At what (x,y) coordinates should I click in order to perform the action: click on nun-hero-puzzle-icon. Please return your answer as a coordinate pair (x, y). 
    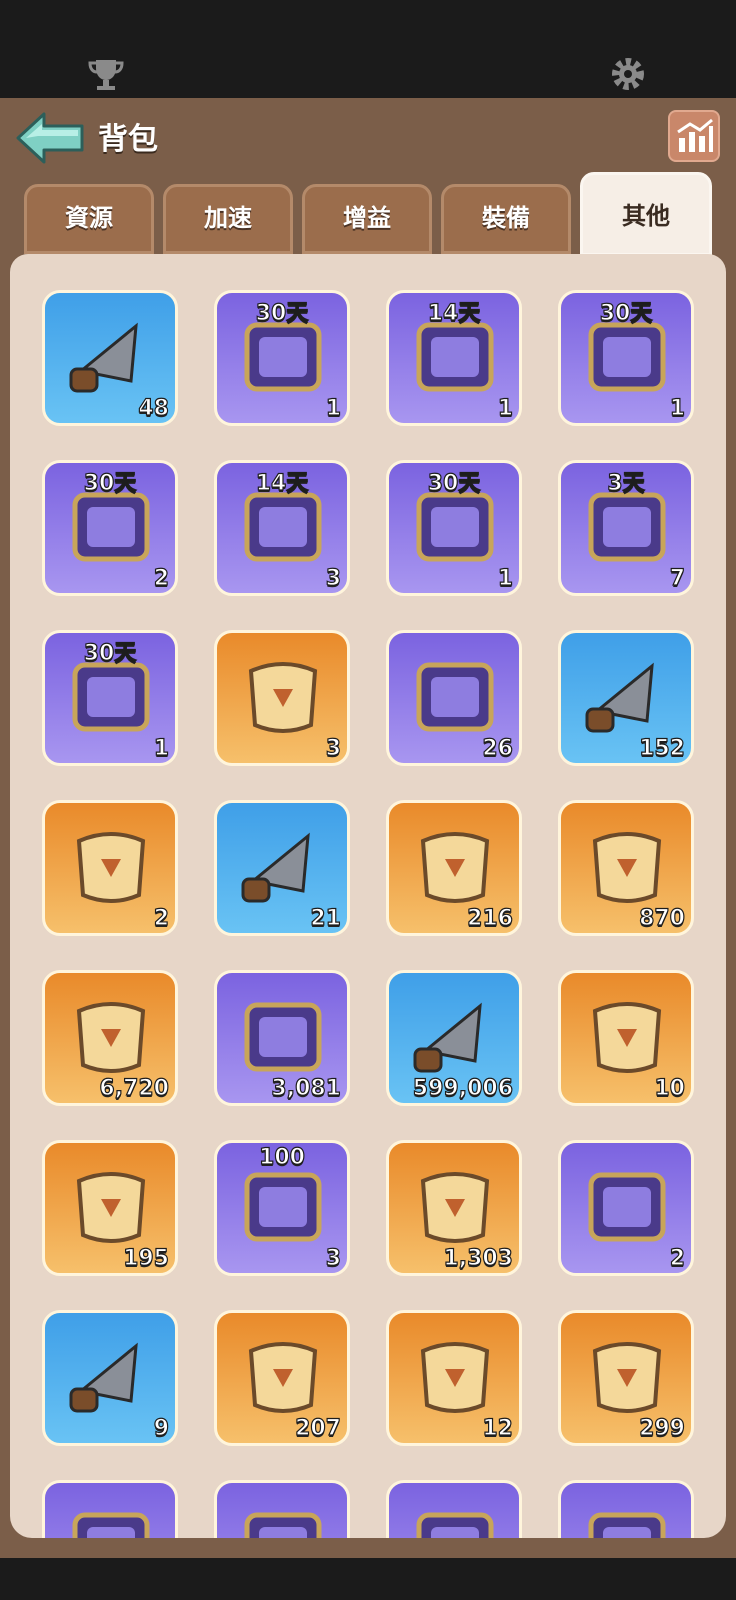
    Looking at the image, I should click on (455, 1377).